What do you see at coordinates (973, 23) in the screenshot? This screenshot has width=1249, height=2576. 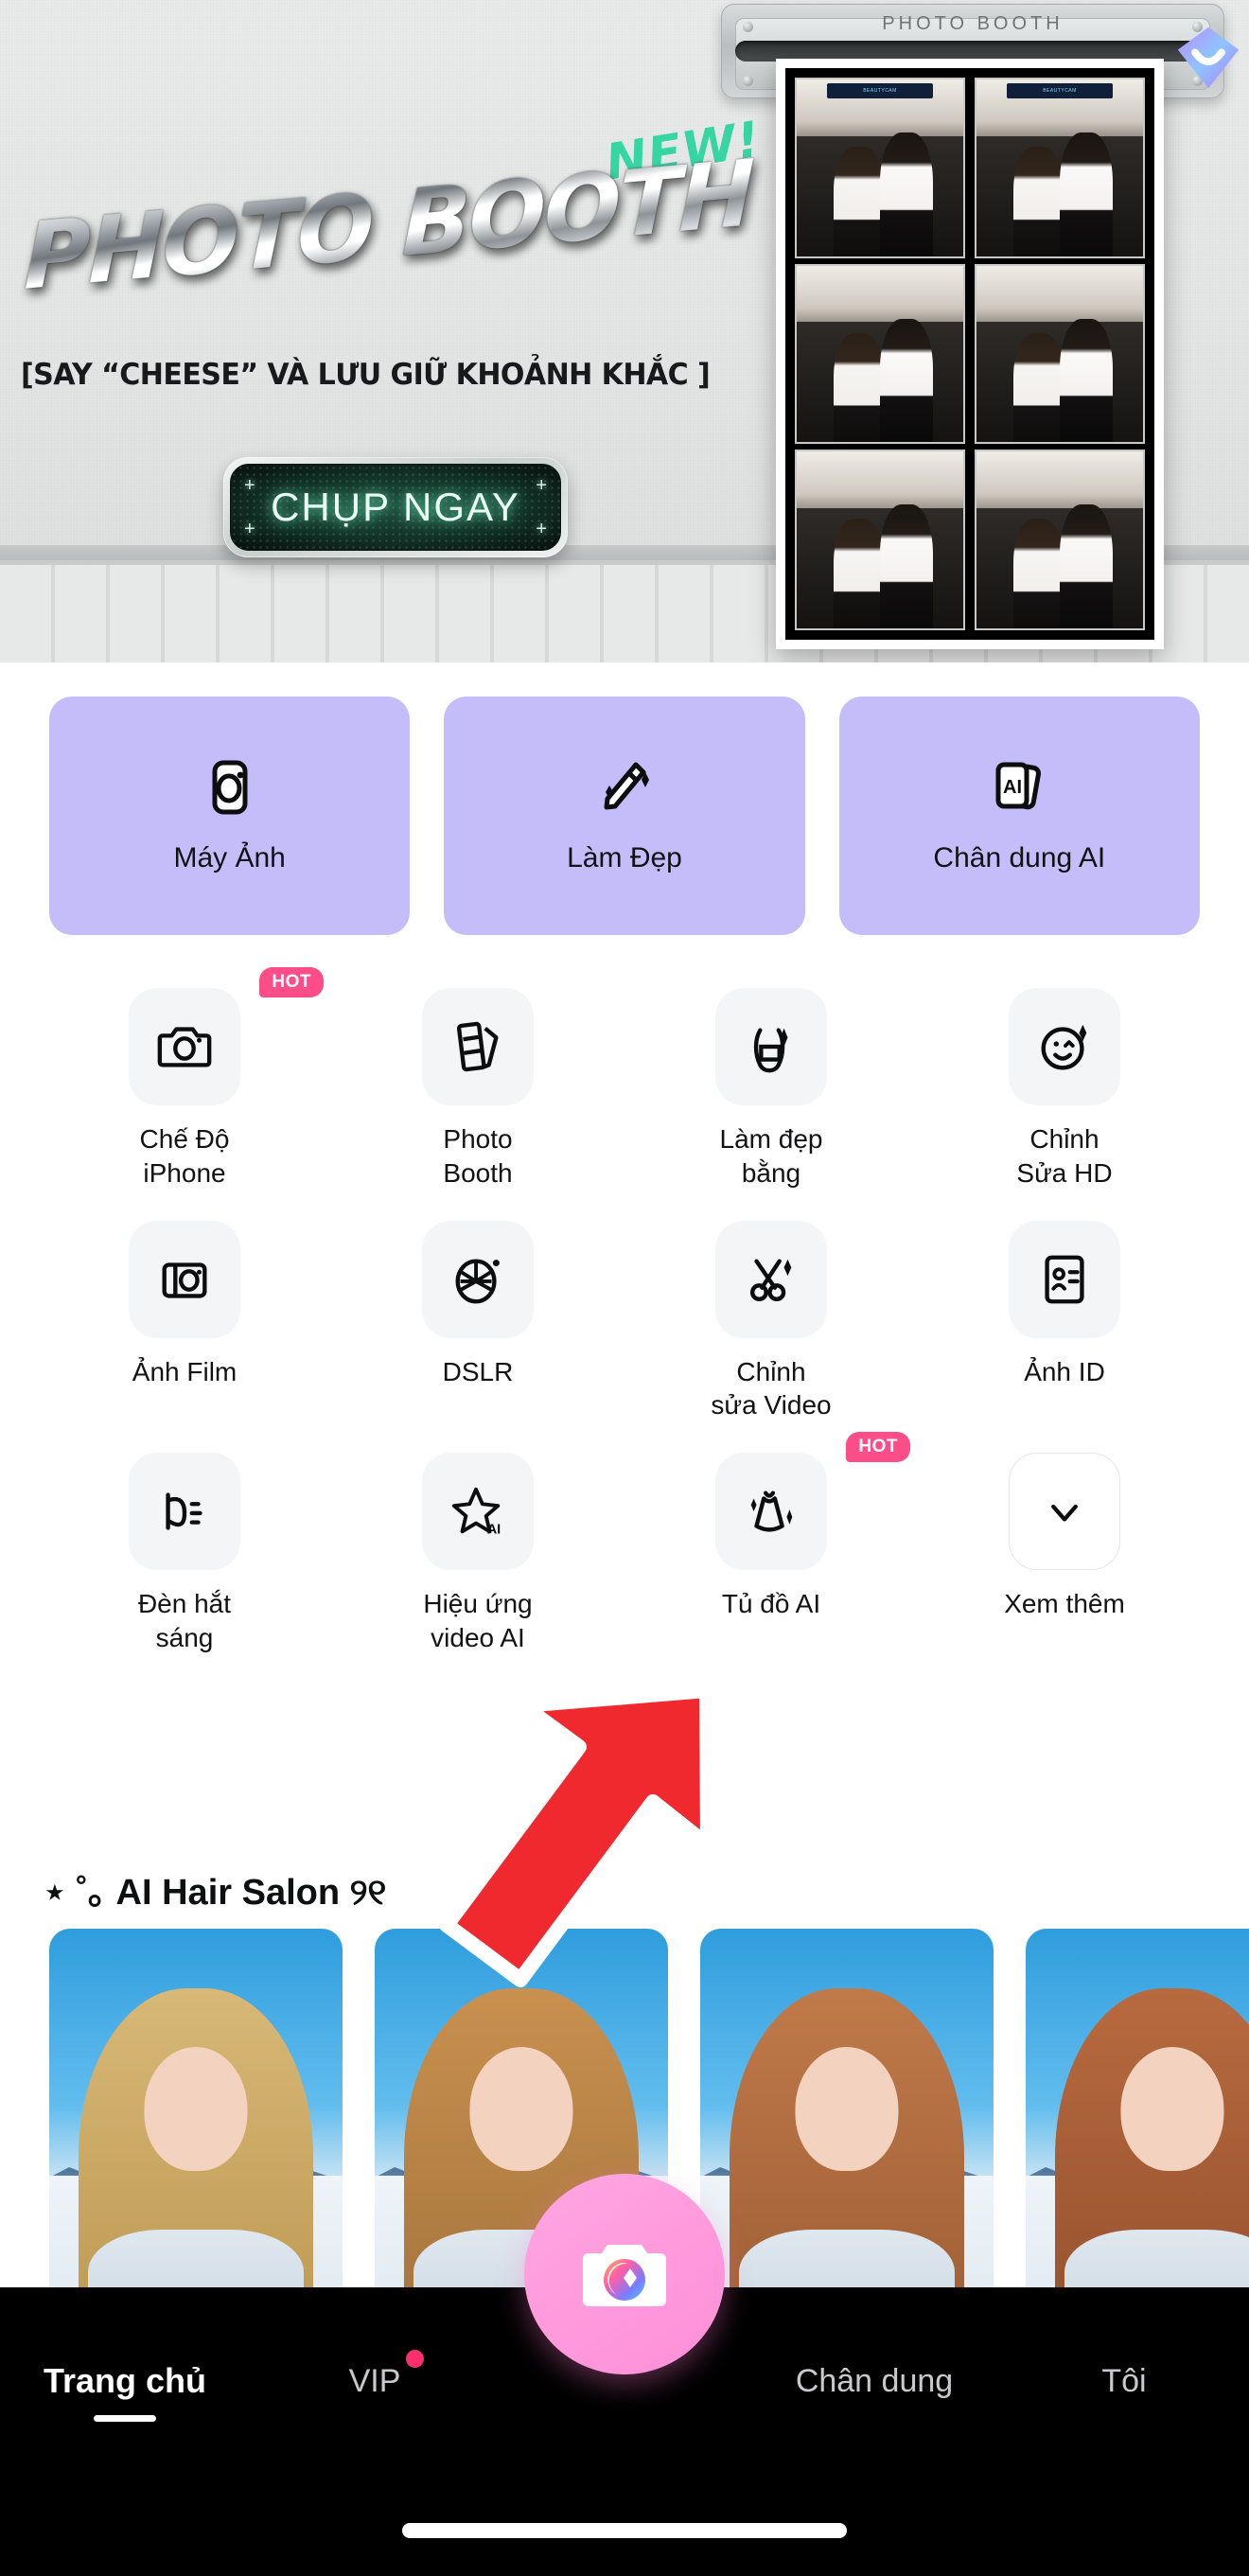 I see `machine-label: PHOTO BOOTH` at bounding box center [973, 23].